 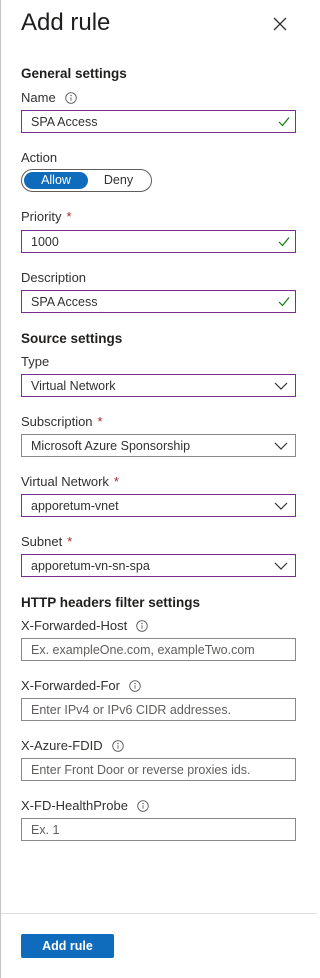 I want to click on x-fd-healthprobe-field, so click(x=158, y=829).